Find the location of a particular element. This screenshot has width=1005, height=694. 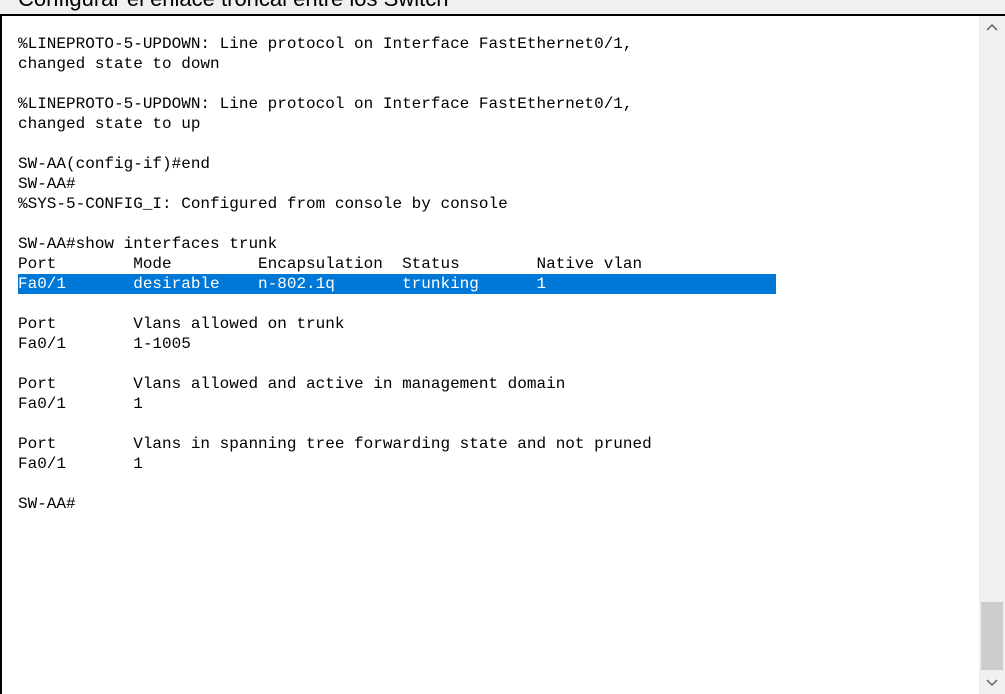

console-line: SW-AA# is located at coordinates (47, 184).